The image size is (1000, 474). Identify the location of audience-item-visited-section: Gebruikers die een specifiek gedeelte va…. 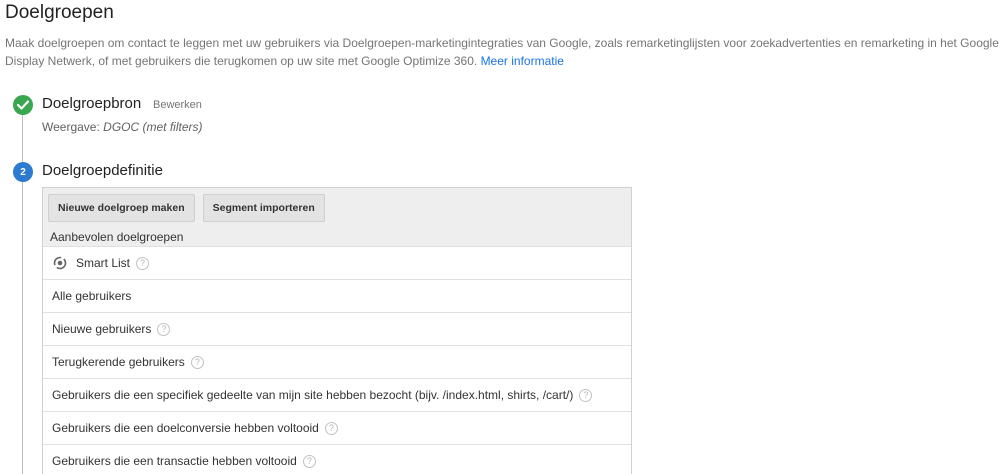
(337, 394).